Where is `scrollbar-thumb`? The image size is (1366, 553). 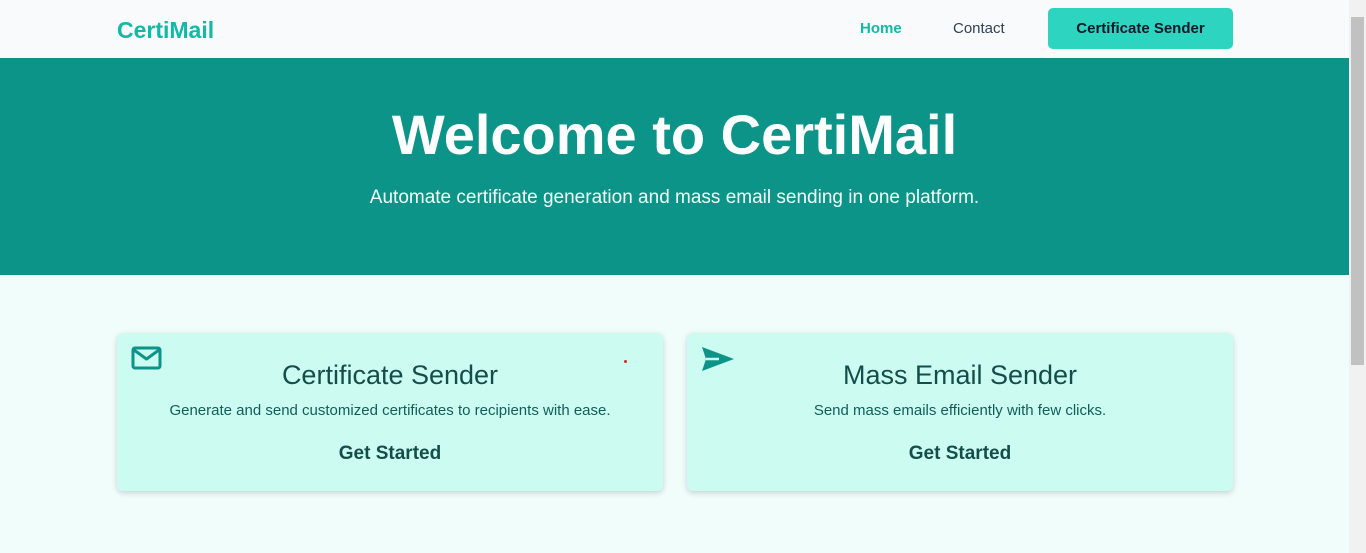 scrollbar-thumb is located at coordinates (1357, 191).